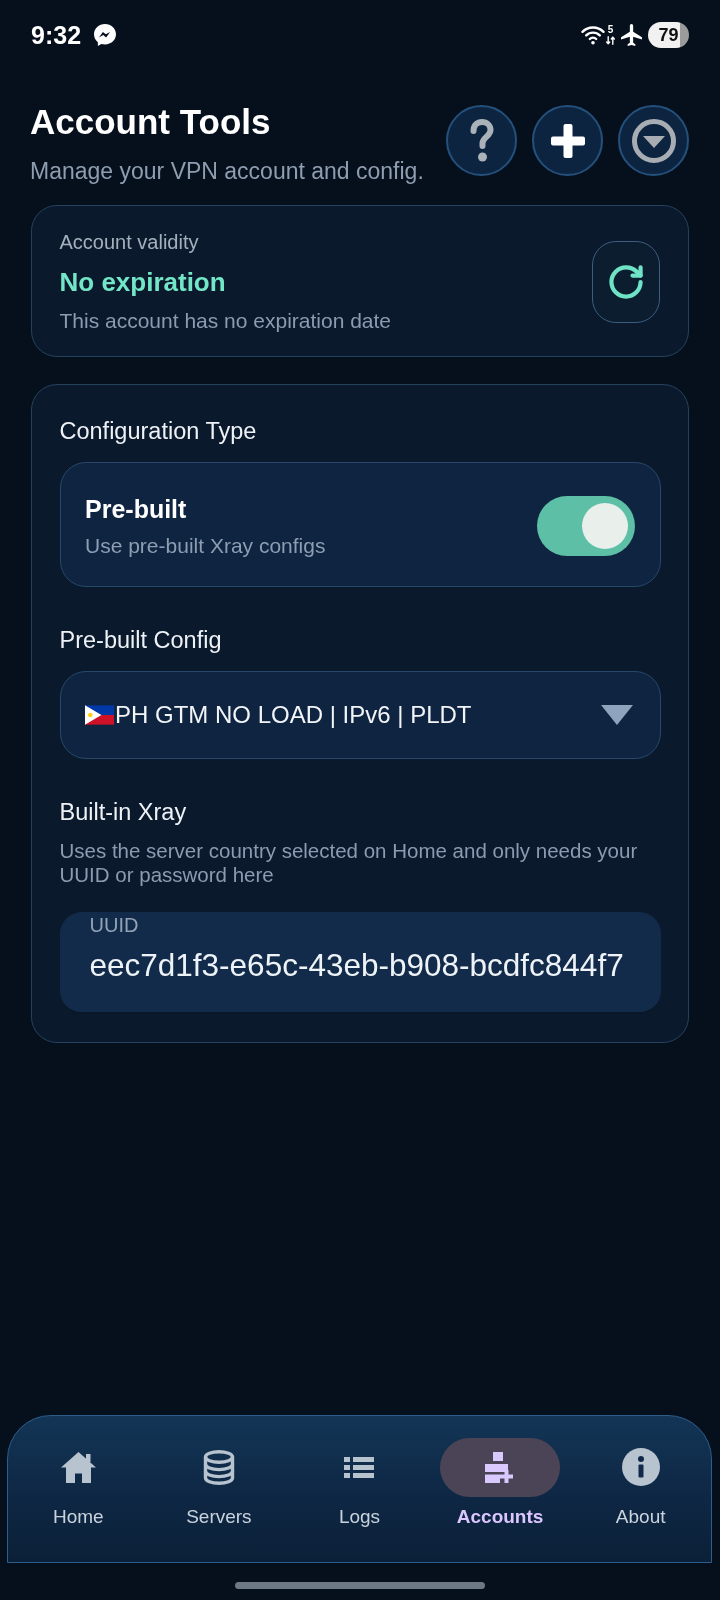  I want to click on refresh-icon, so click(625, 282).